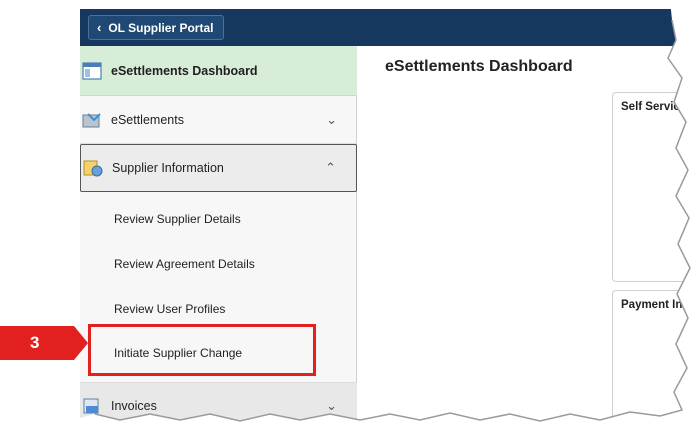 Image resolution: width=697 pixels, height=429 pixels. Describe the element at coordinates (330, 167) in the screenshot. I see `chevron-up-icon: ⌃` at that location.